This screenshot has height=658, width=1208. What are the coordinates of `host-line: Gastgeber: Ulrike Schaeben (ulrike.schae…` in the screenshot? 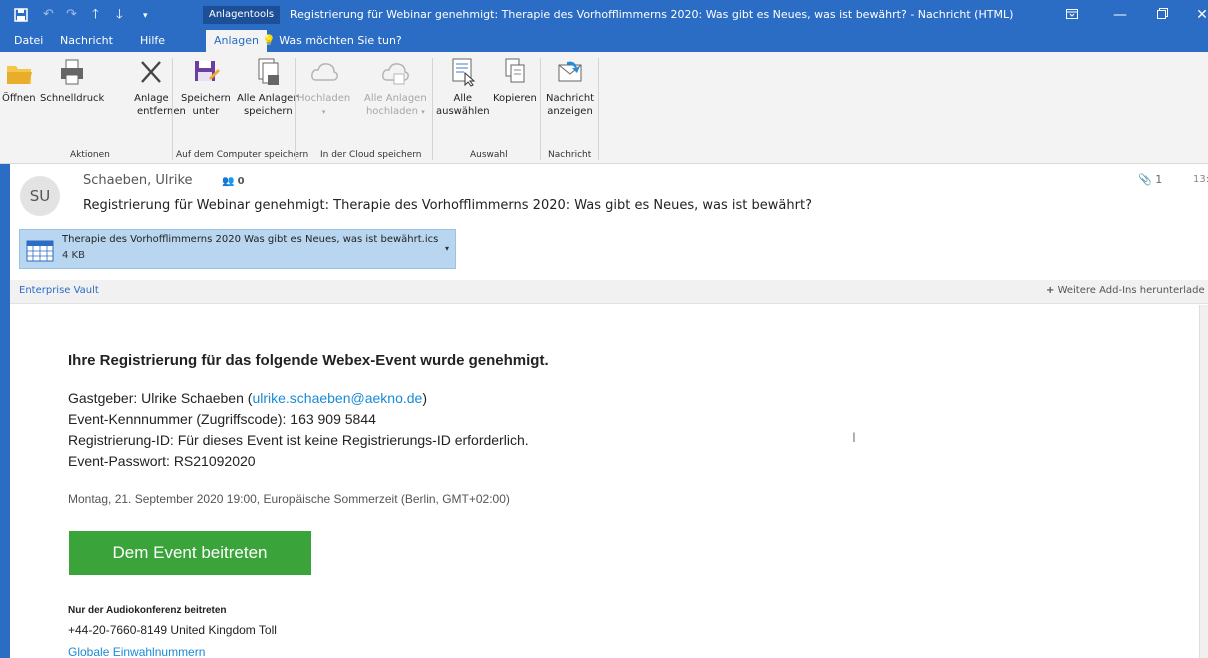 It's located at (247, 398).